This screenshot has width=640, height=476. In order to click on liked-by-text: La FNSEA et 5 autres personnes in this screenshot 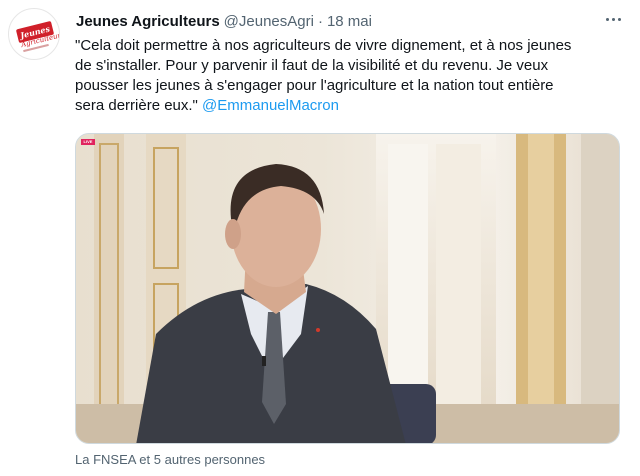, I will do `click(170, 459)`.